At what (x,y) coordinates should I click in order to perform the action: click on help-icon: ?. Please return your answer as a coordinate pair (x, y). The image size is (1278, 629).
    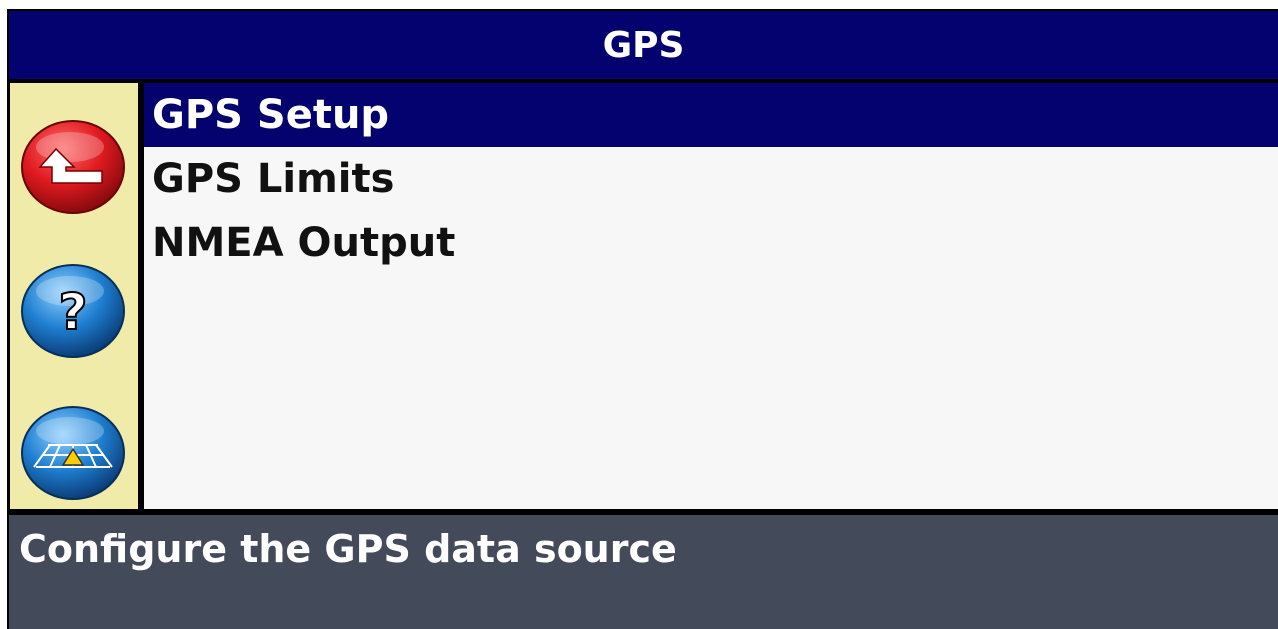
    Looking at the image, I should click on (73, 311).